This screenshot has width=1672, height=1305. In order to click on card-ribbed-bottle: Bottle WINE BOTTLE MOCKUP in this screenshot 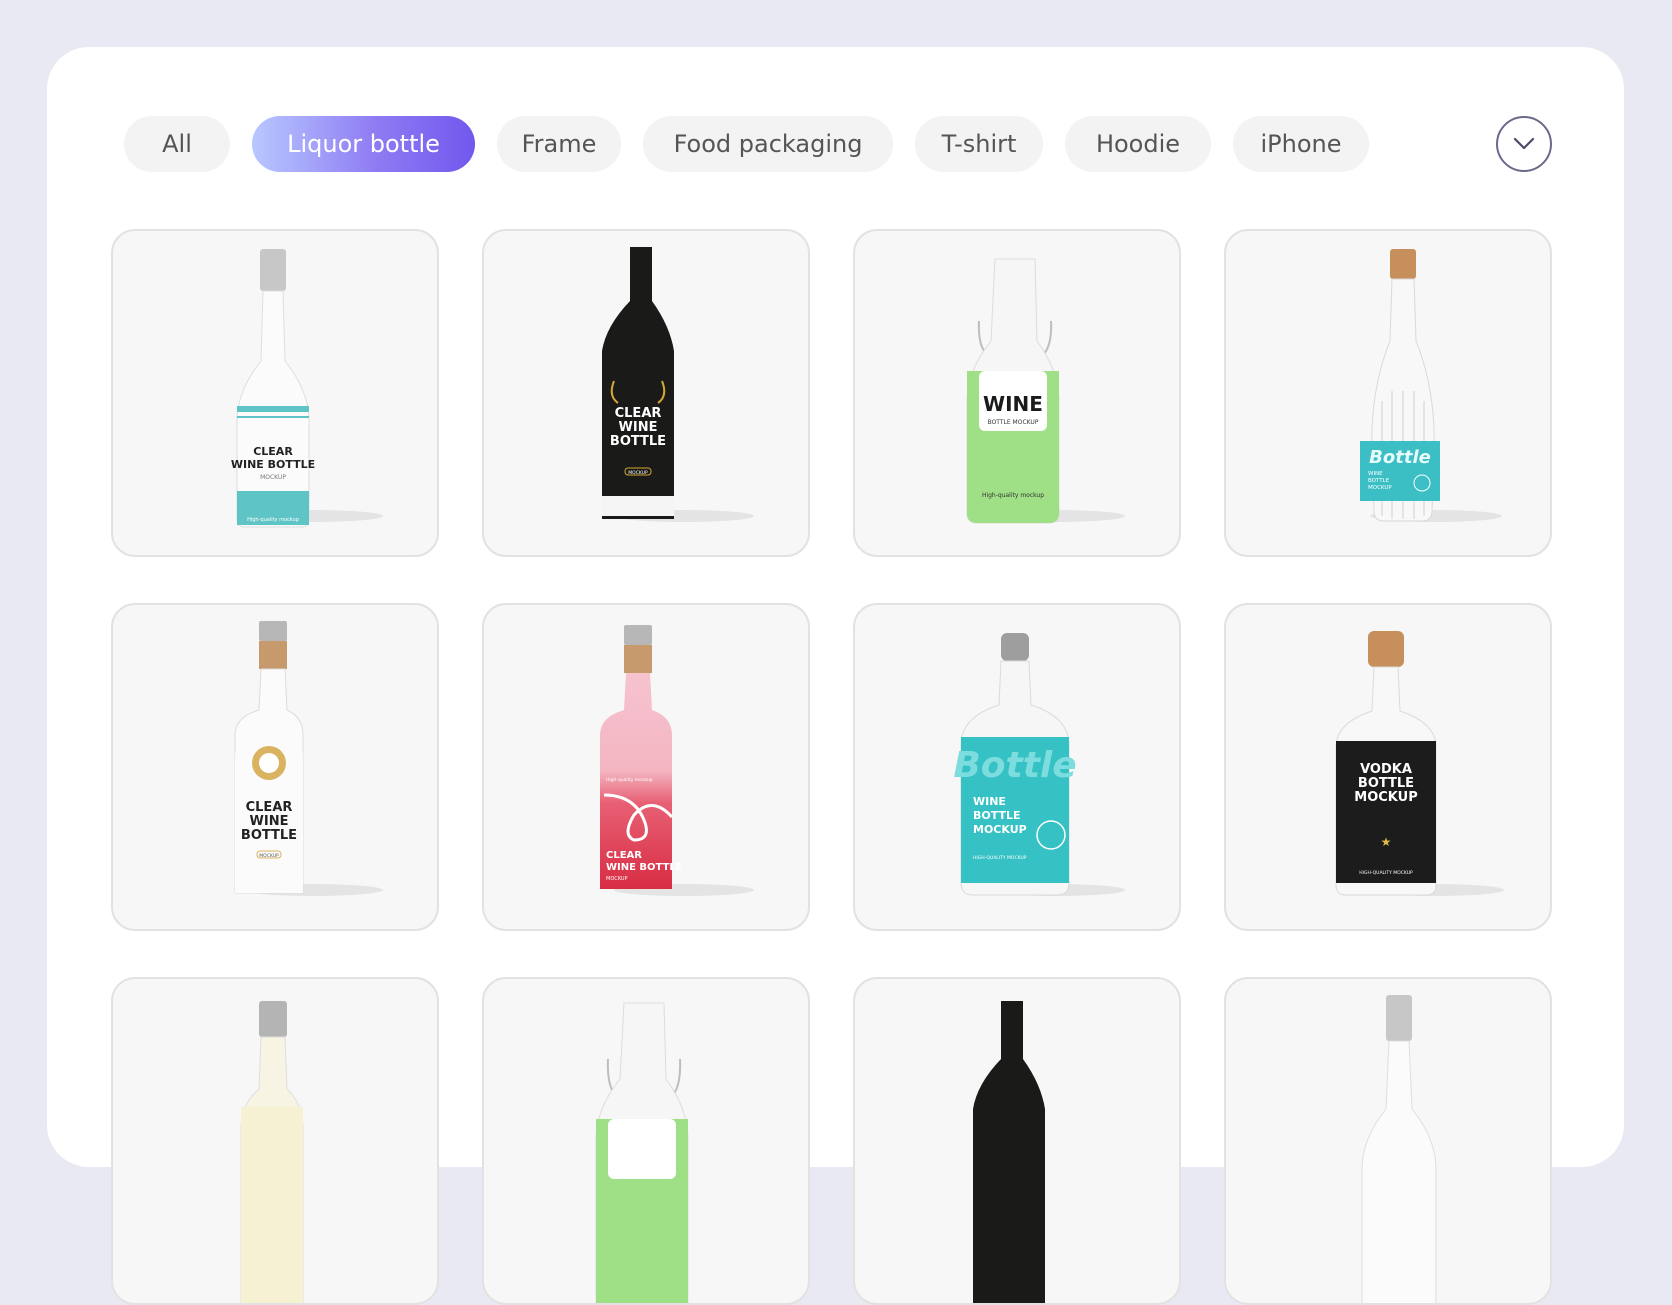, I will do `click(1388, 393)`.